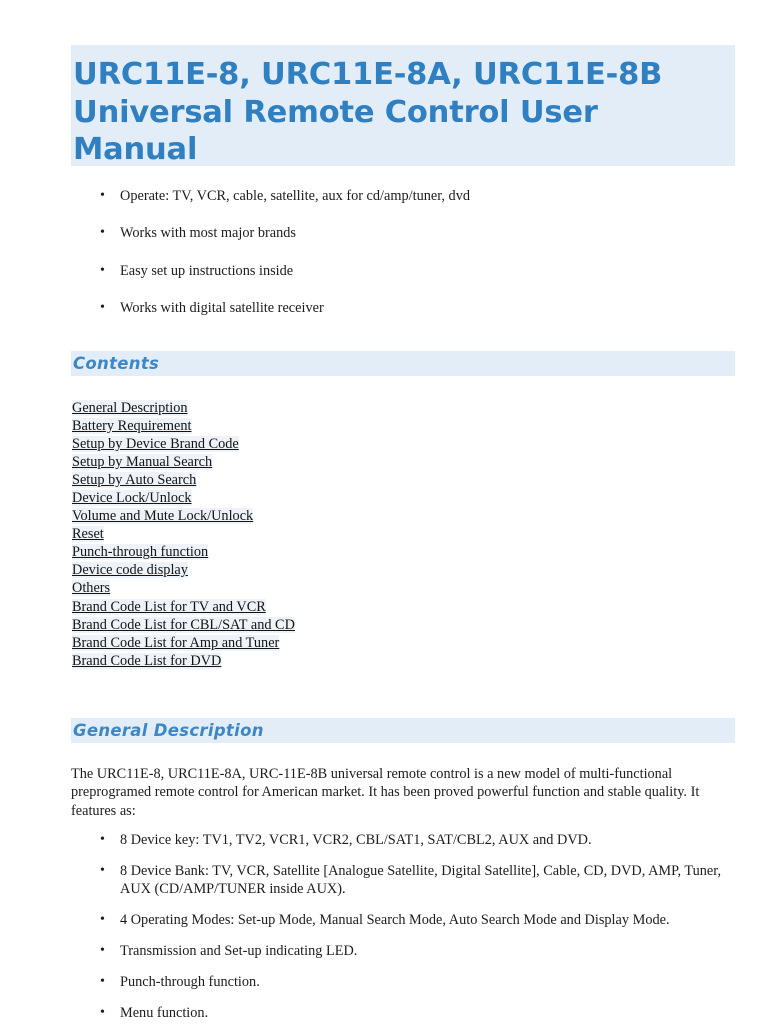 Image resolution: width=768 pixels, height=1035 pixels. What do you see at coordinates (91, 588) in the screenshot?
I see `toc-link-others: Others` at bounding box center [91, 588].